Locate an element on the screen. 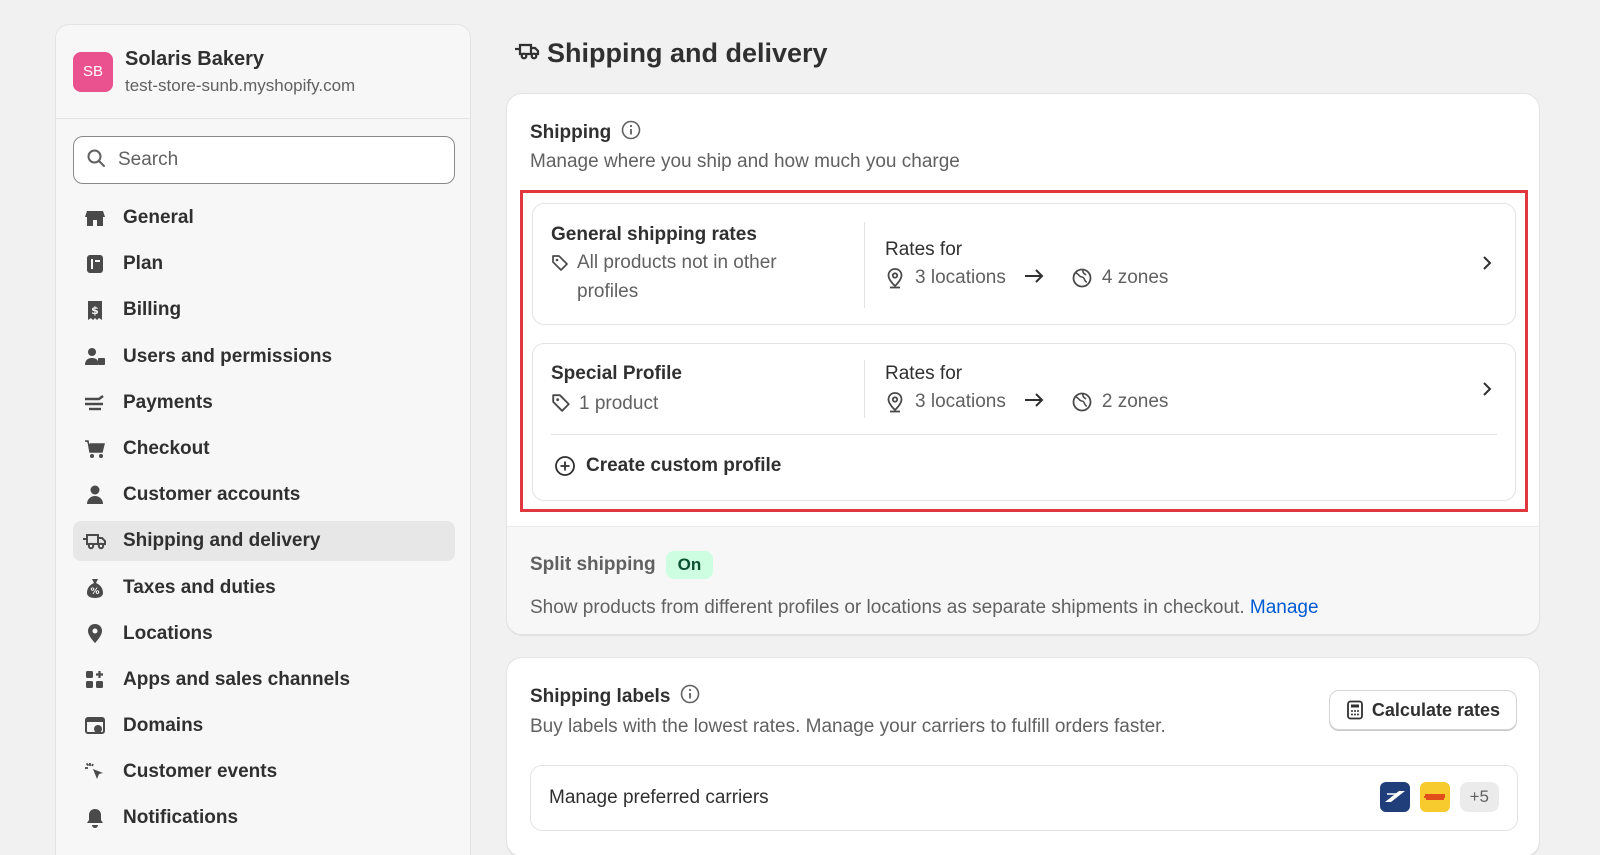  sidebar-item-label: Customer accounts is located at coordinates (212, 495).